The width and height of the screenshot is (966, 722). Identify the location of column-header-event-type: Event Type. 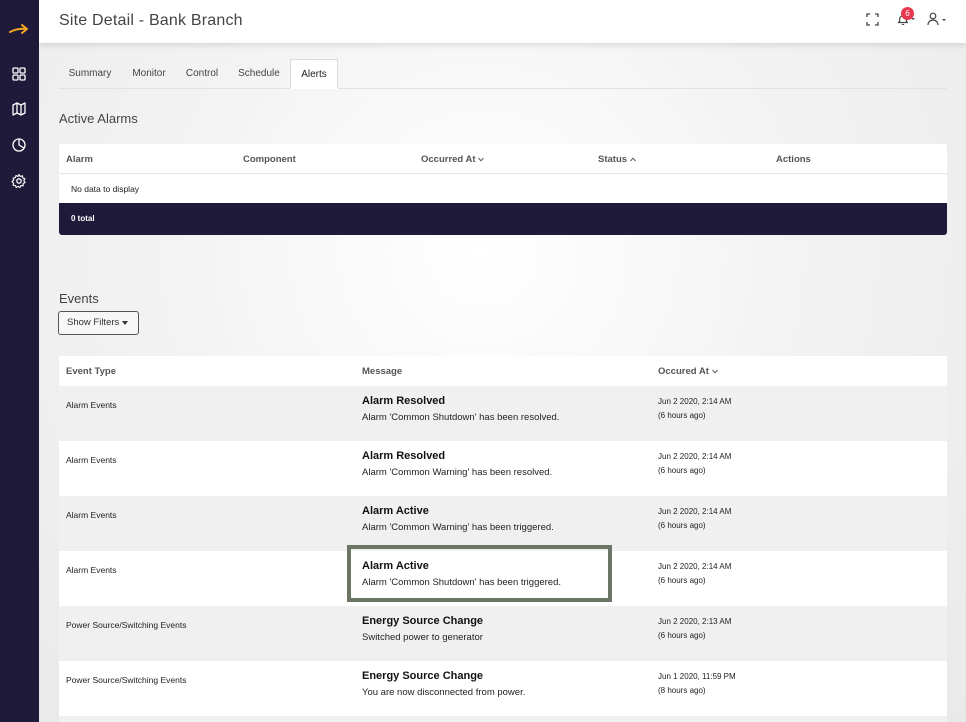
(91, 371).